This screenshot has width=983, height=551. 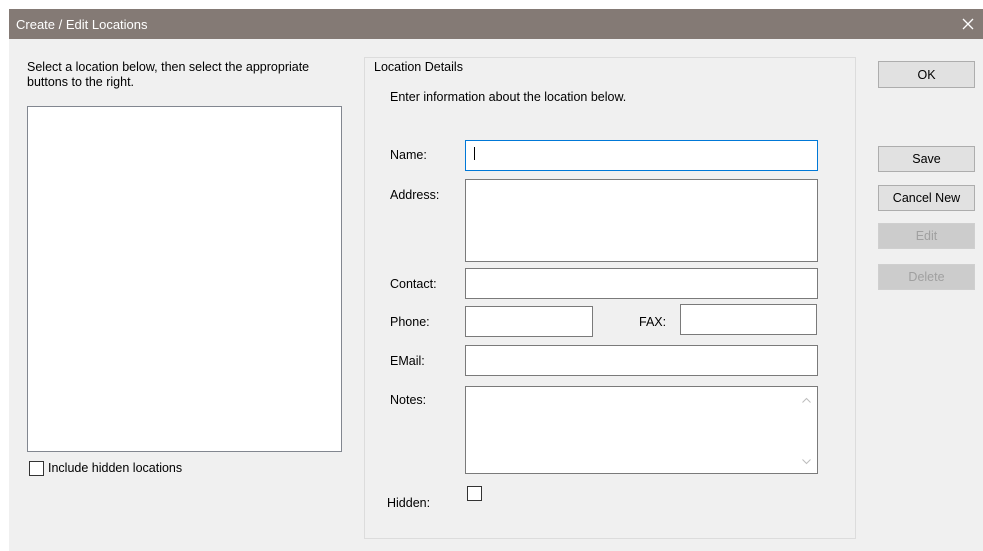 I want to click on close-icon, so click(x=968, y=24).